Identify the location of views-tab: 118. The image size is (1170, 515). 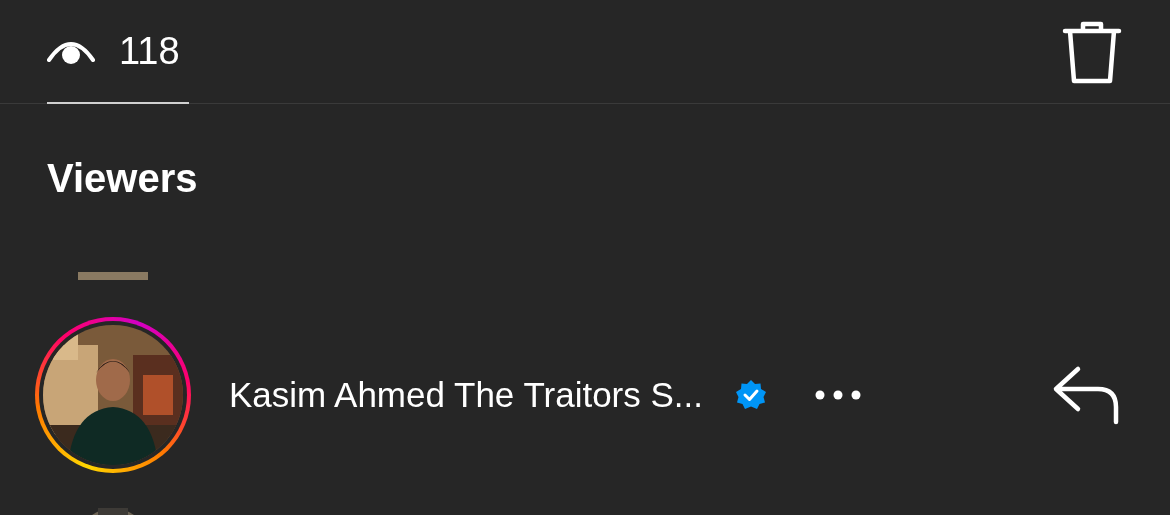
(118, 52).